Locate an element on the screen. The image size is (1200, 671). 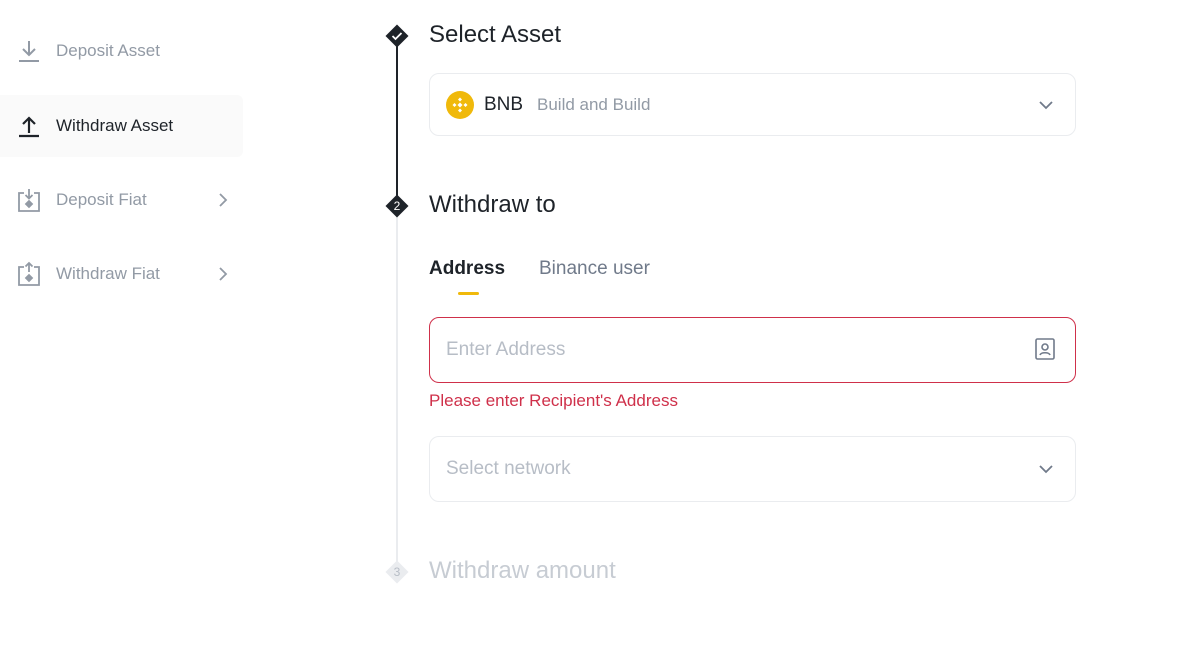
svg-text: 3 is located at coordinates (397, 572).